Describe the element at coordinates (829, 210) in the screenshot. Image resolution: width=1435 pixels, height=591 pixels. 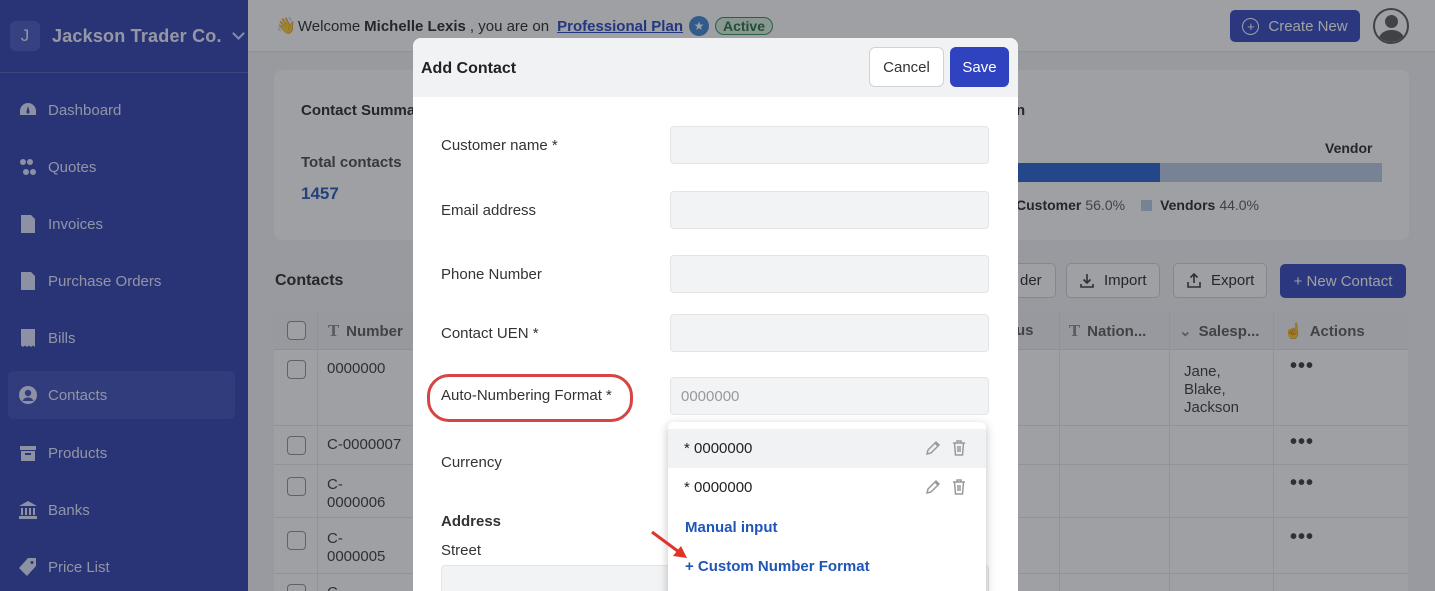
I see `email-field` at that location.